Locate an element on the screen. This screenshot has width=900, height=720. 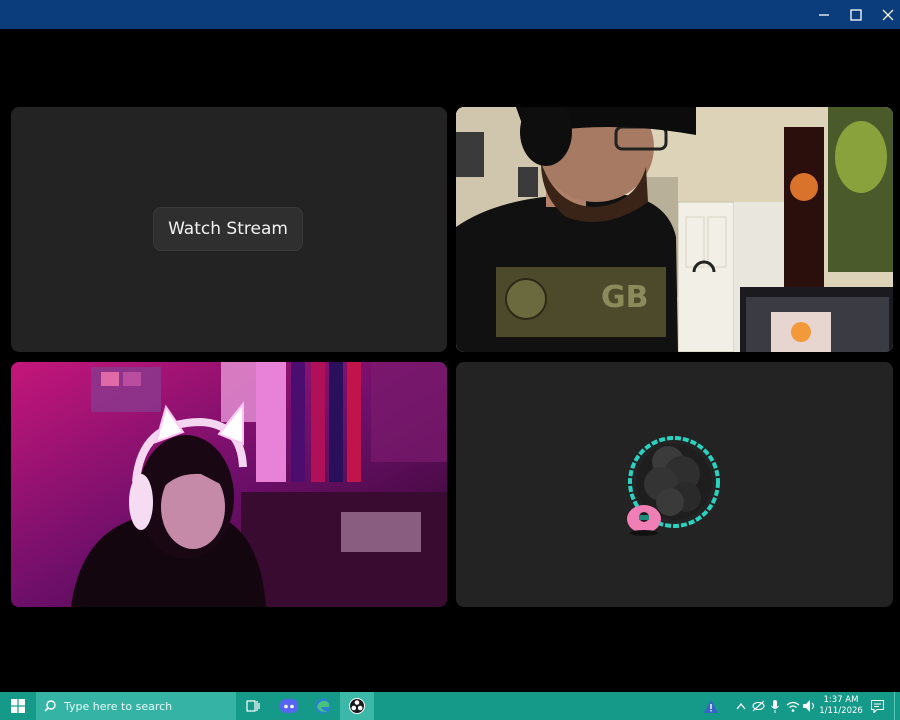
obs-icon is located at coordinates (357, 706).